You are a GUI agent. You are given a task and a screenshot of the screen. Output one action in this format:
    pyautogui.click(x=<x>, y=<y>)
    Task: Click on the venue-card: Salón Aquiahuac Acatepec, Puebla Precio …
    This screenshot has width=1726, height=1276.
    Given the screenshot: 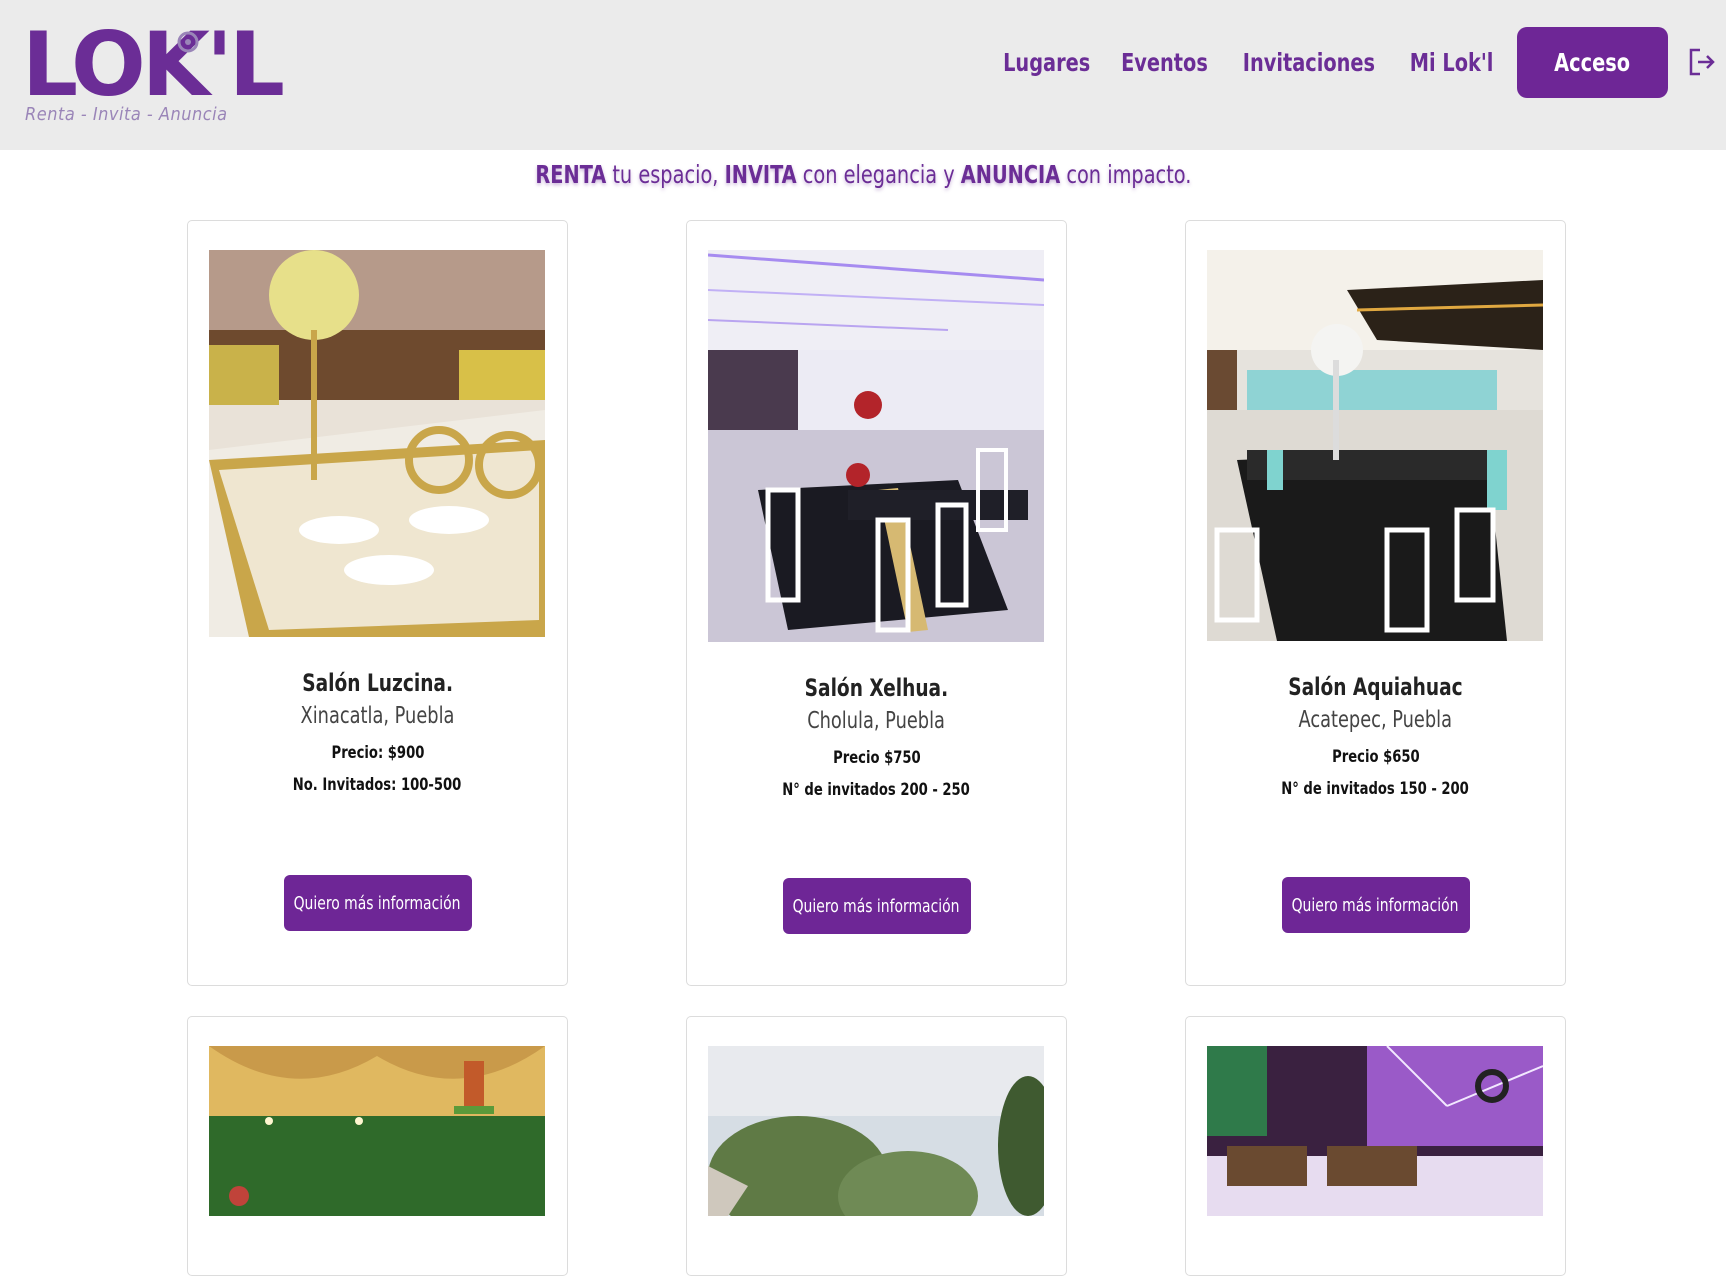 What is the action you would take?
    pyautogui.click(x=1375, y=603)
    